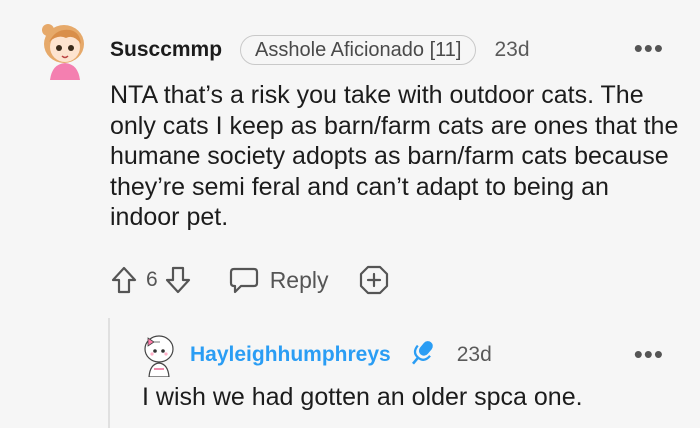 Image resolution: width=700 pixels, height=428 pixels. Describe the element at coordinates (358, 50) in the screenshot. I see `user-flair: Asshole Aficionado [11]` at that location.